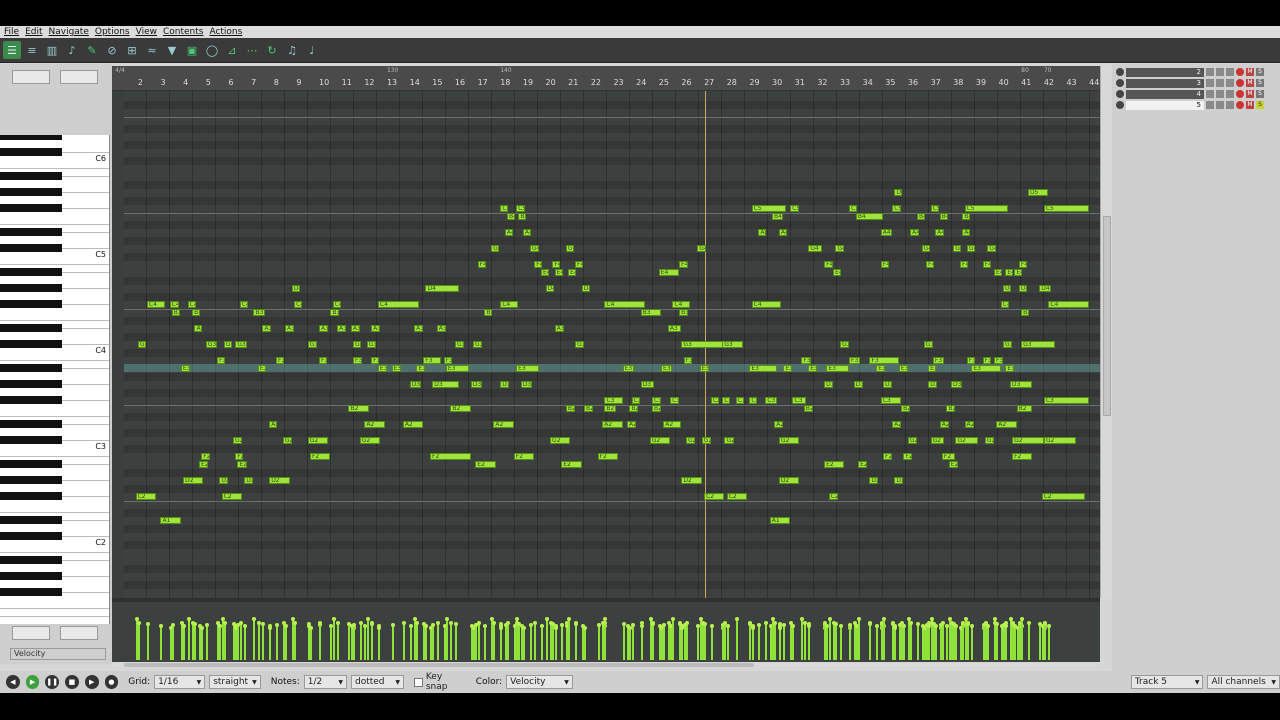  I want to click on midi-note: B2, so click(634, 408).